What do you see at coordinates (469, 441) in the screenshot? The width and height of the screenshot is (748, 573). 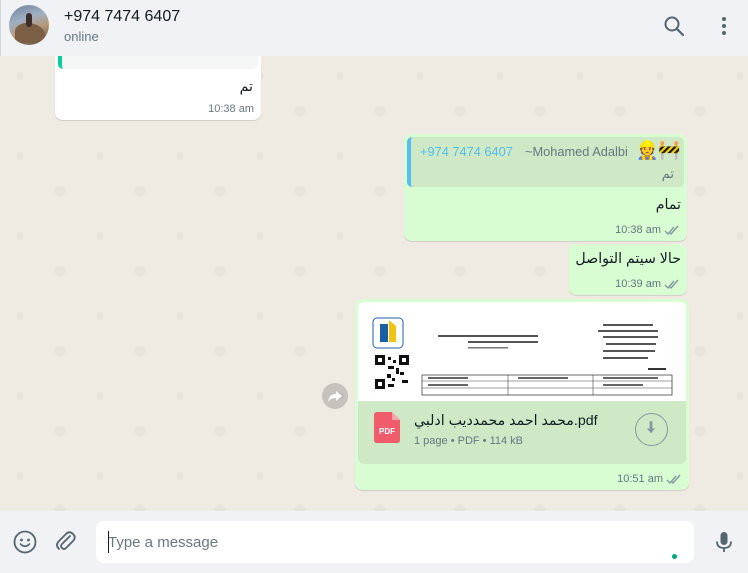 I see `document-meta: 1 page • PDF • 114 kB` at bounding box center [469, 441].